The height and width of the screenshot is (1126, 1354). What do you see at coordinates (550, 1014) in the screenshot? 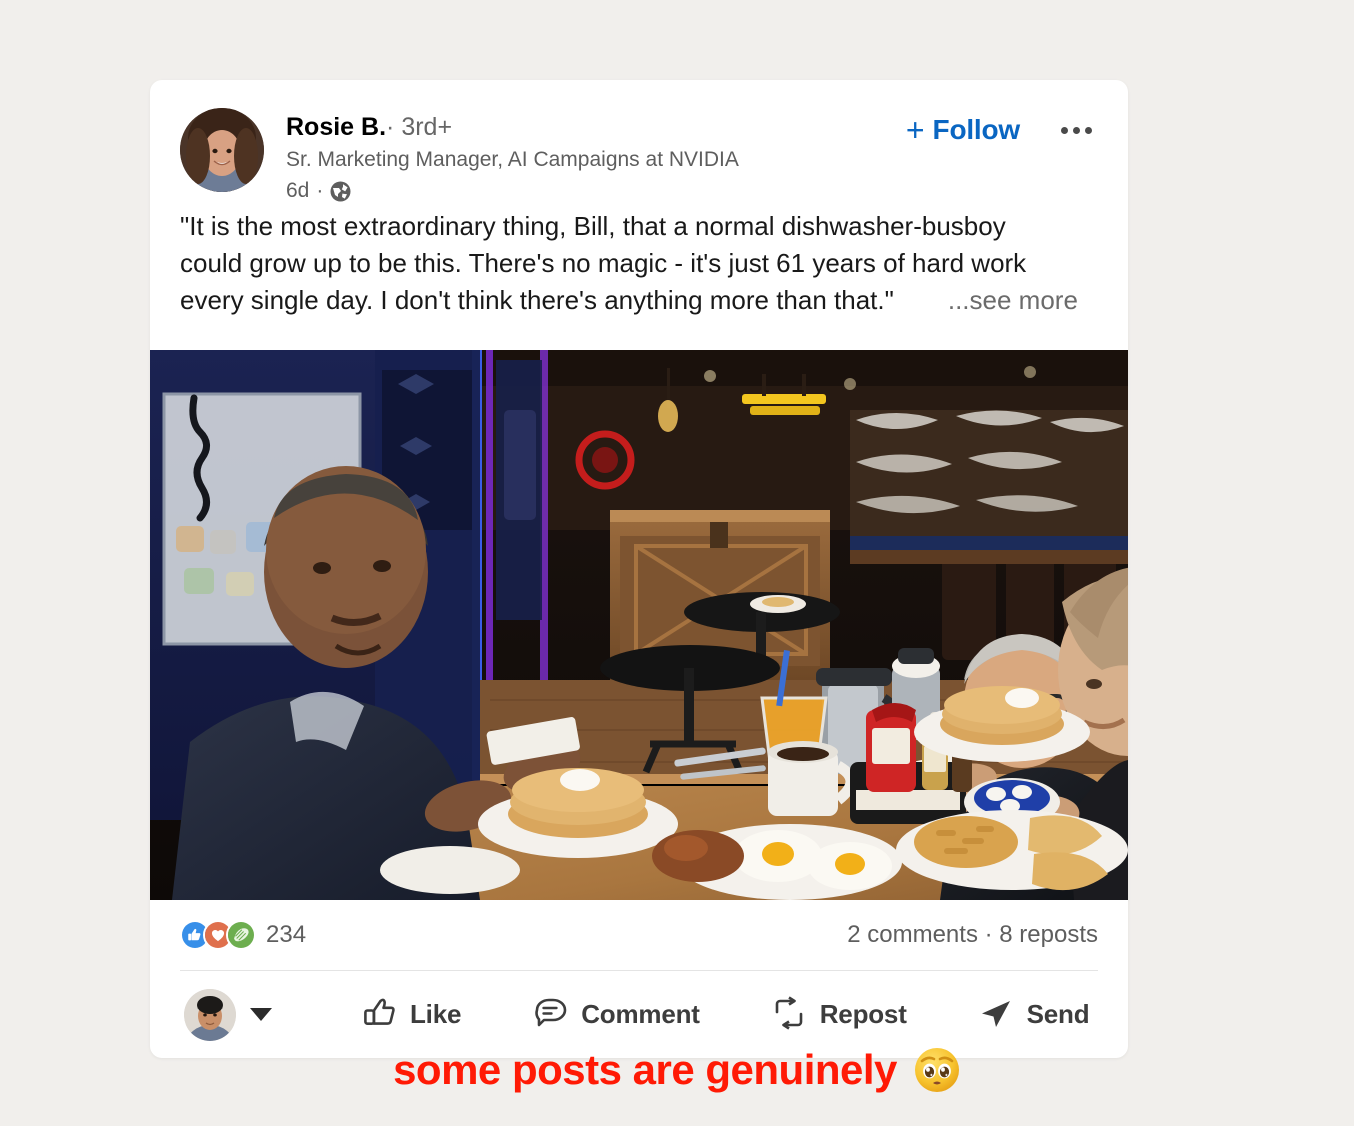
I see `comment-bubble-icon` at bounding box center [550, 1014].